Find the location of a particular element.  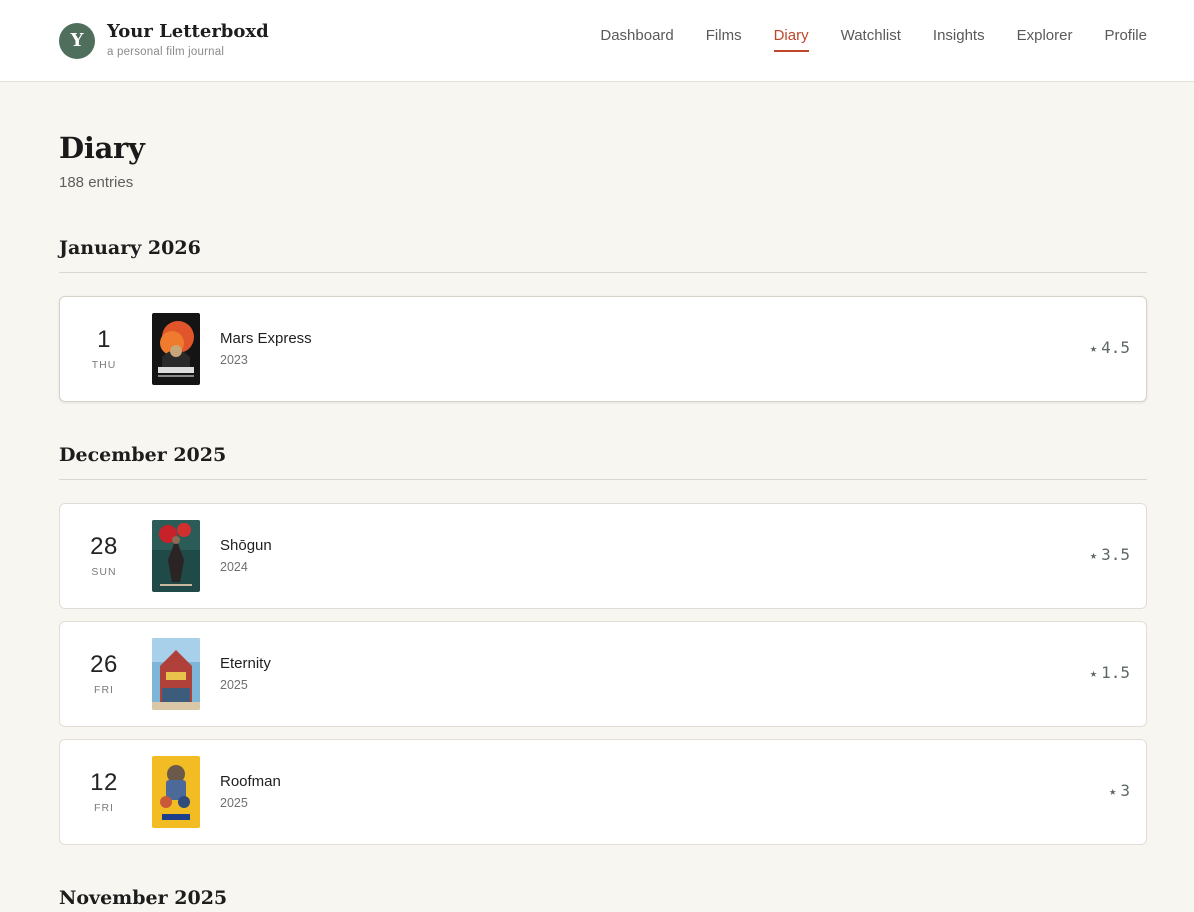

entry-weekday: THU is located at coordinates (104, 365).